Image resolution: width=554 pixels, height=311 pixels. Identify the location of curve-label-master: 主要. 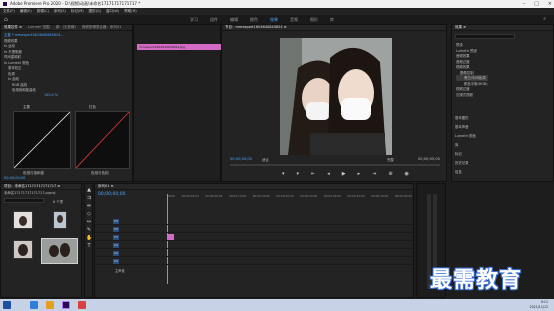
(26, 107).